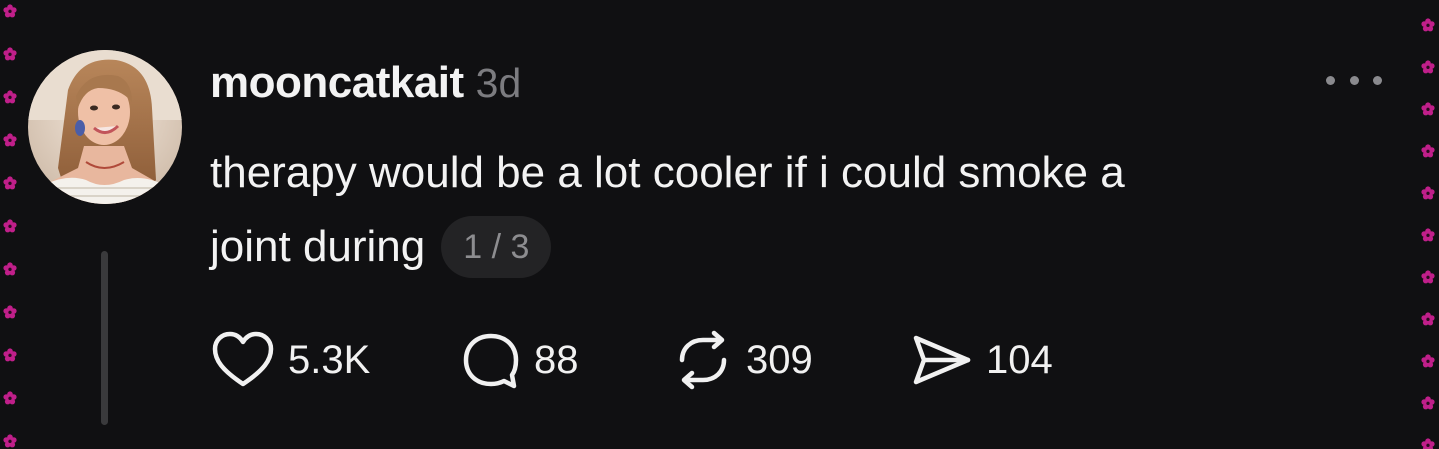 The height and width of the screenshot is (449, 1439). Describe the element at coordinates (496, 247) in the screenshot. I see `page-indicator-badge: 1 / 3` at that location.